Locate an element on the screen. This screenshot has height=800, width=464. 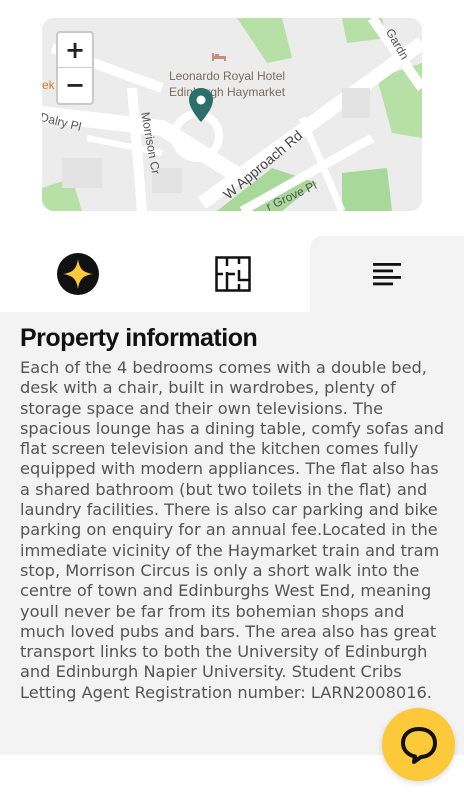
tab-highlights is located at coordinates (77, 274).